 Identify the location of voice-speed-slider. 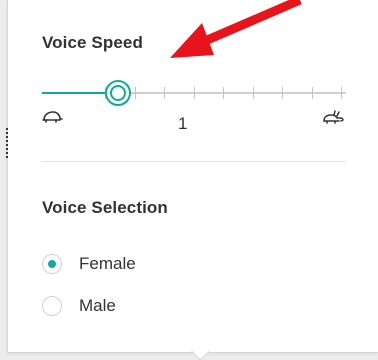
(194, 93).